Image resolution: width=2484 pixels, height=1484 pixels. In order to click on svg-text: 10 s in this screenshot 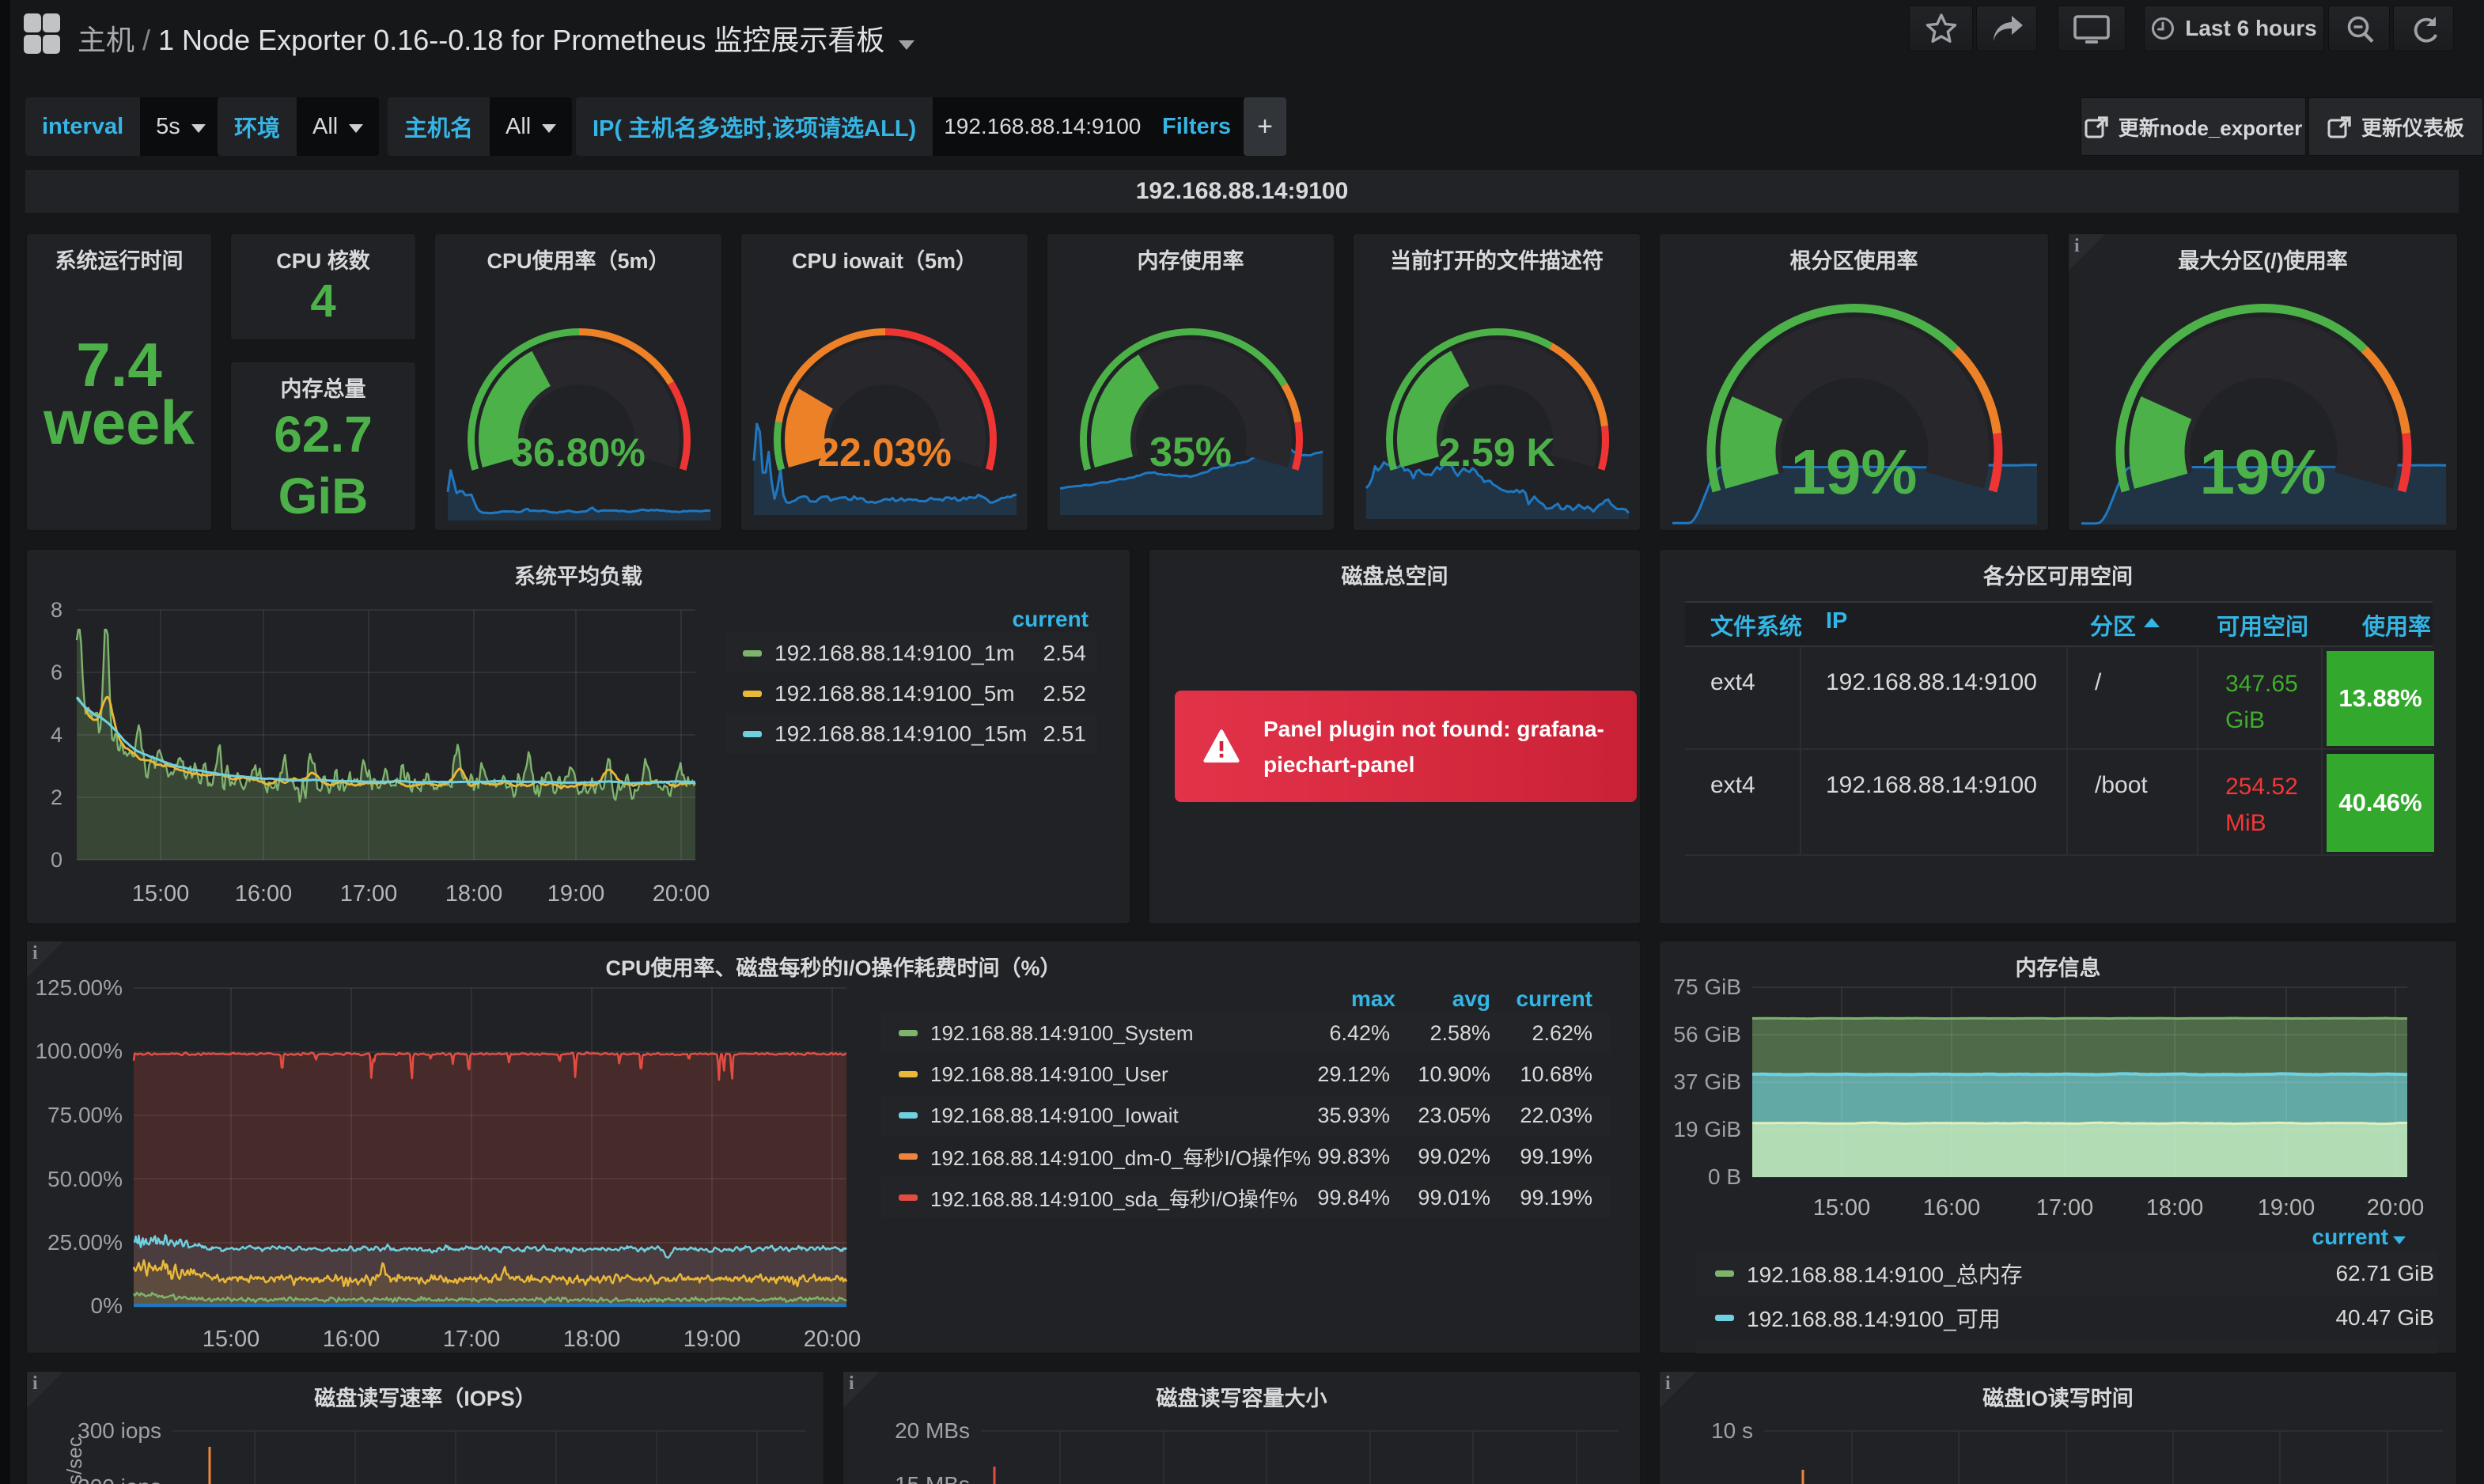, I will do `click(1732, 1430)`.